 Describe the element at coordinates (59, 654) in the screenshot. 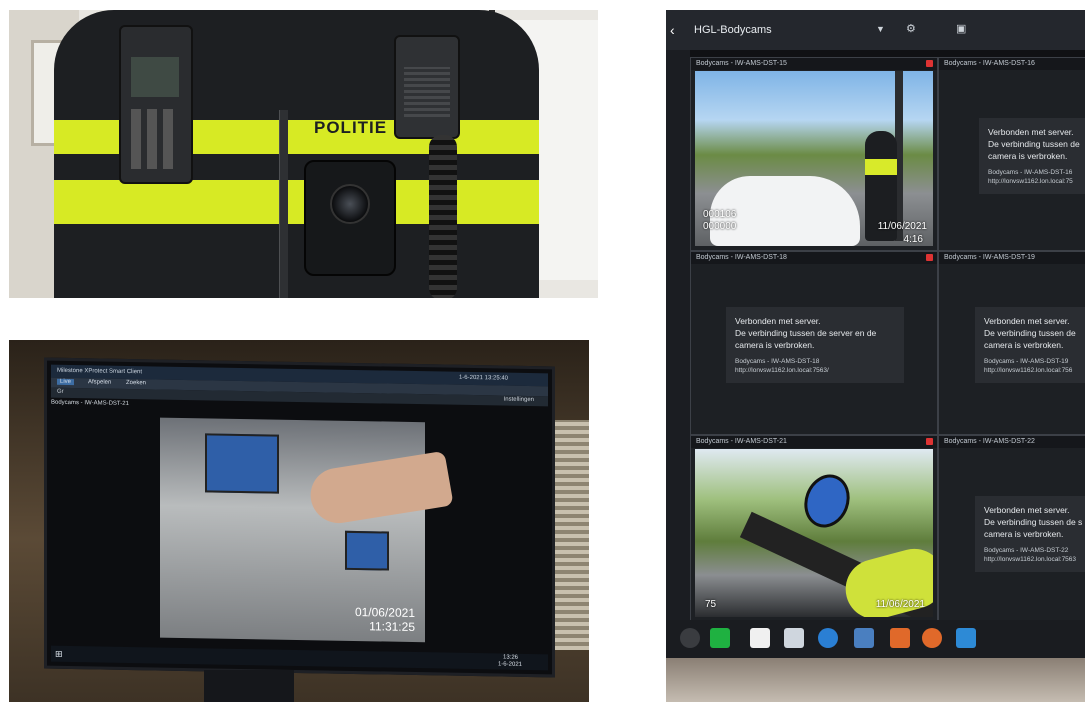

I see `start-icon: ⊞` at that location.